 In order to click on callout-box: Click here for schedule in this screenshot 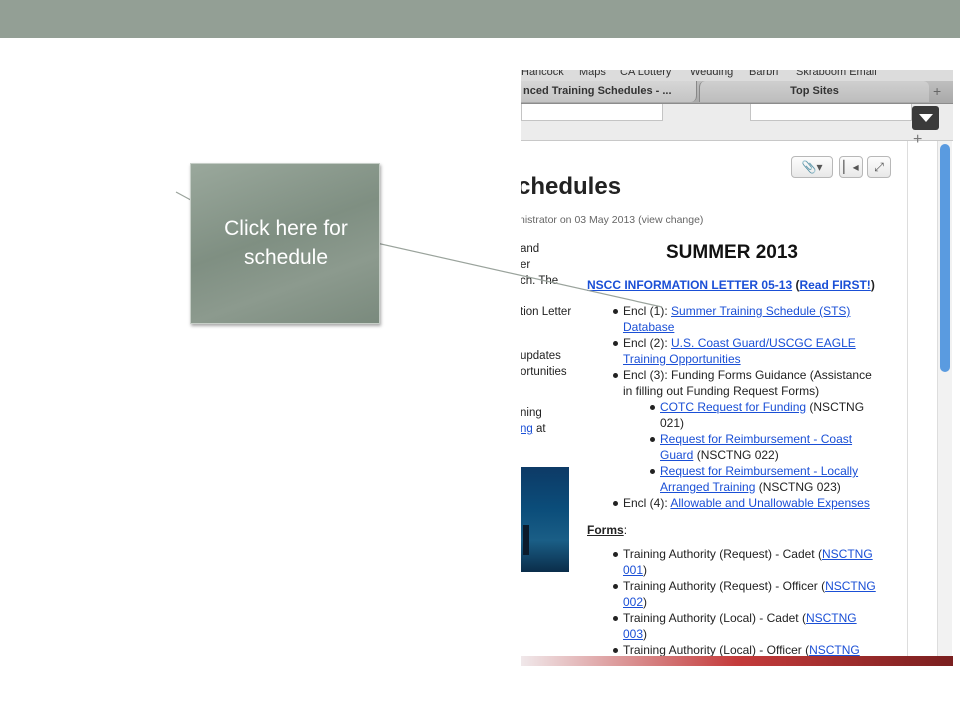, I will do `click(285, 243)`.